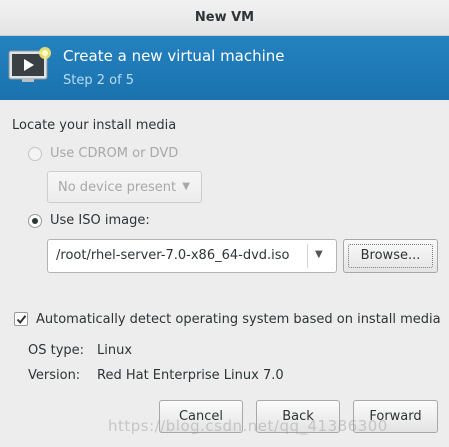 The width and height of the screenshot is (449, 447). I want to click on title-bar: New VM, so click(224, 18).